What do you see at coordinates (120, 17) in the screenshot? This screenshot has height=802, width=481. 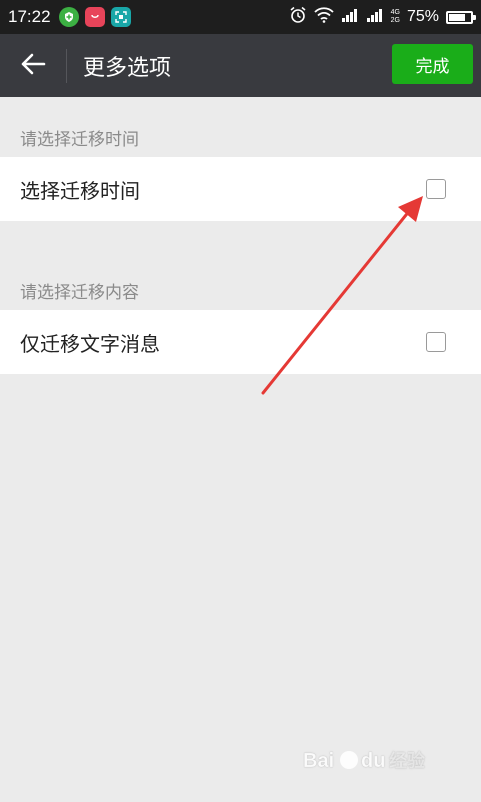 I see `scan-app-icon` at bounding box center [120, 17].